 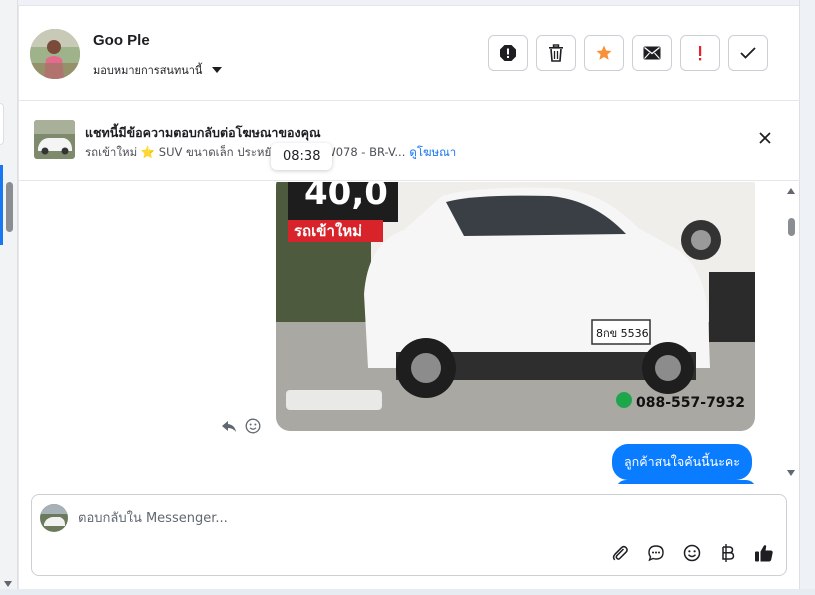 What do you see at coordinates (148, 70) in the screenshot?
I see `assign-label: มอบหมายการสนทนานี้` at bounding box center [148, 70].